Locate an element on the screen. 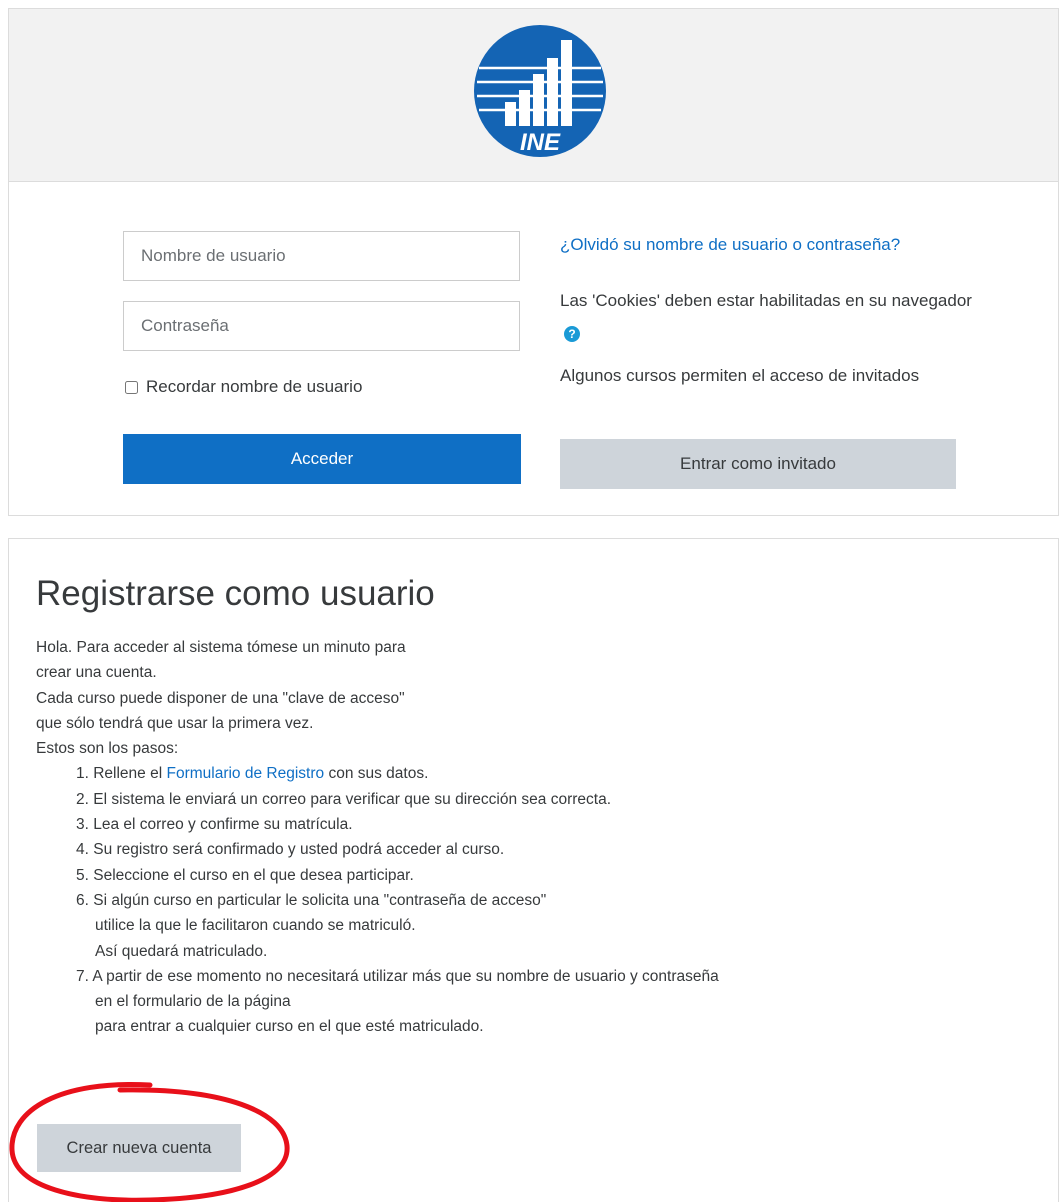 The image size is (1059, 1202). step-text: en el formulario de la página is located at coordinates (193, 1002).